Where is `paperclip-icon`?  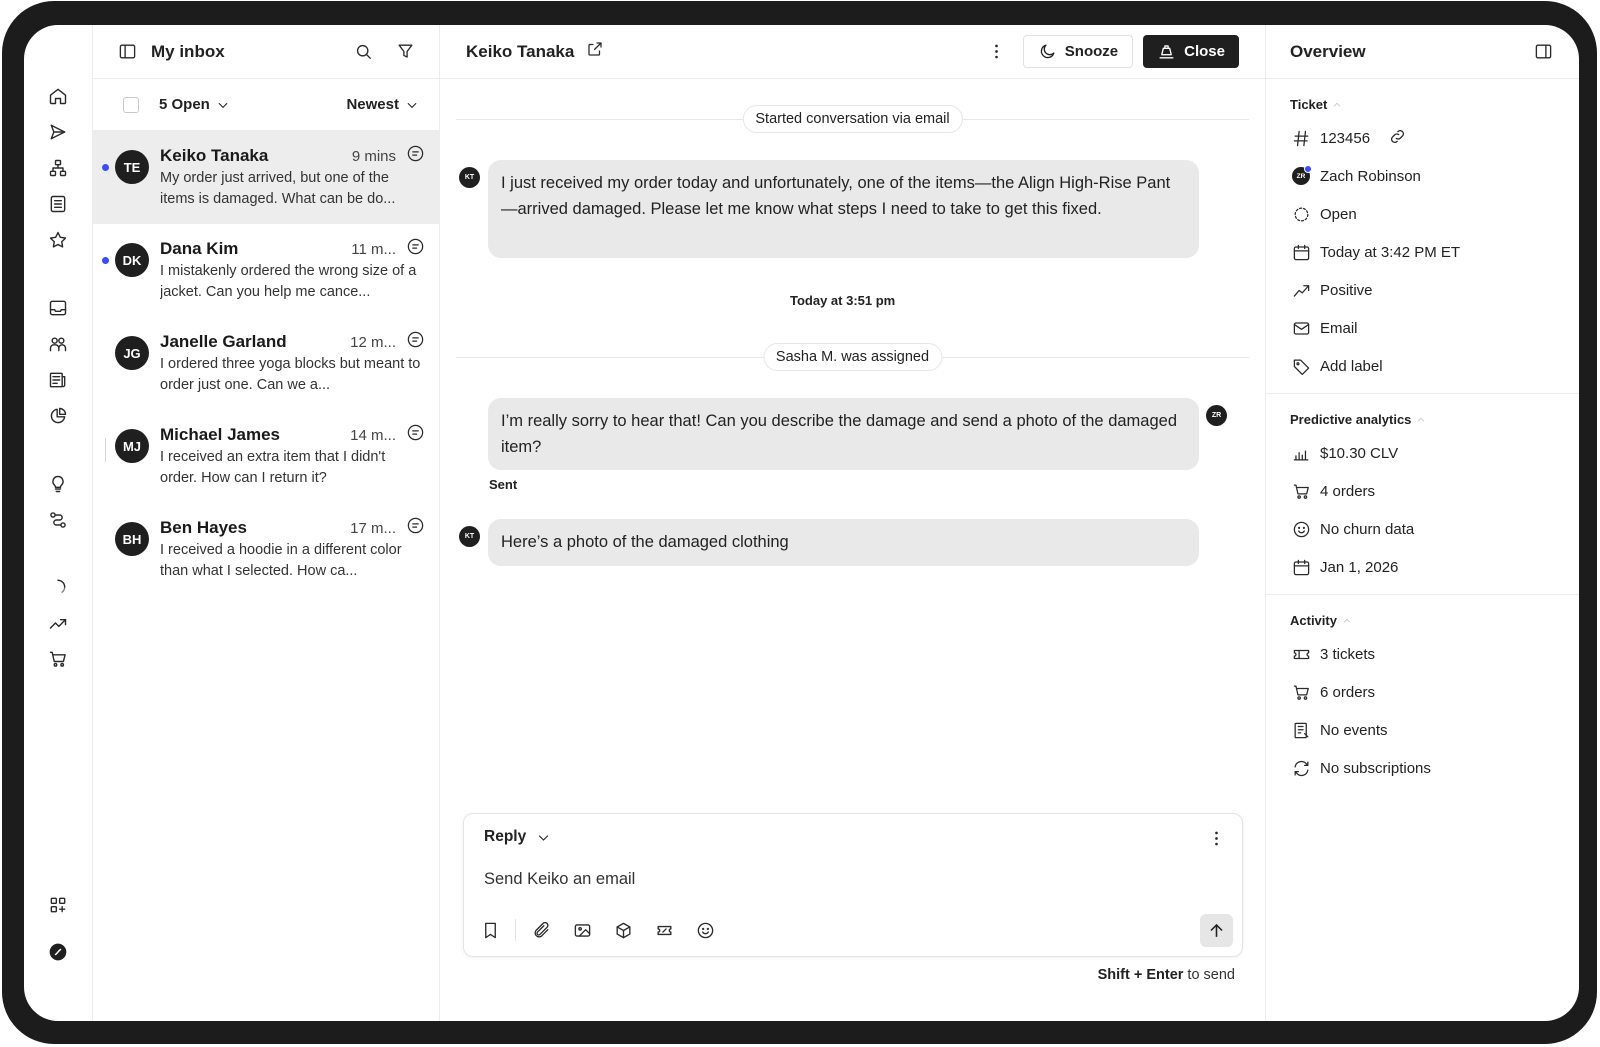
paperclip-icon is located at coordinates (541, 930).